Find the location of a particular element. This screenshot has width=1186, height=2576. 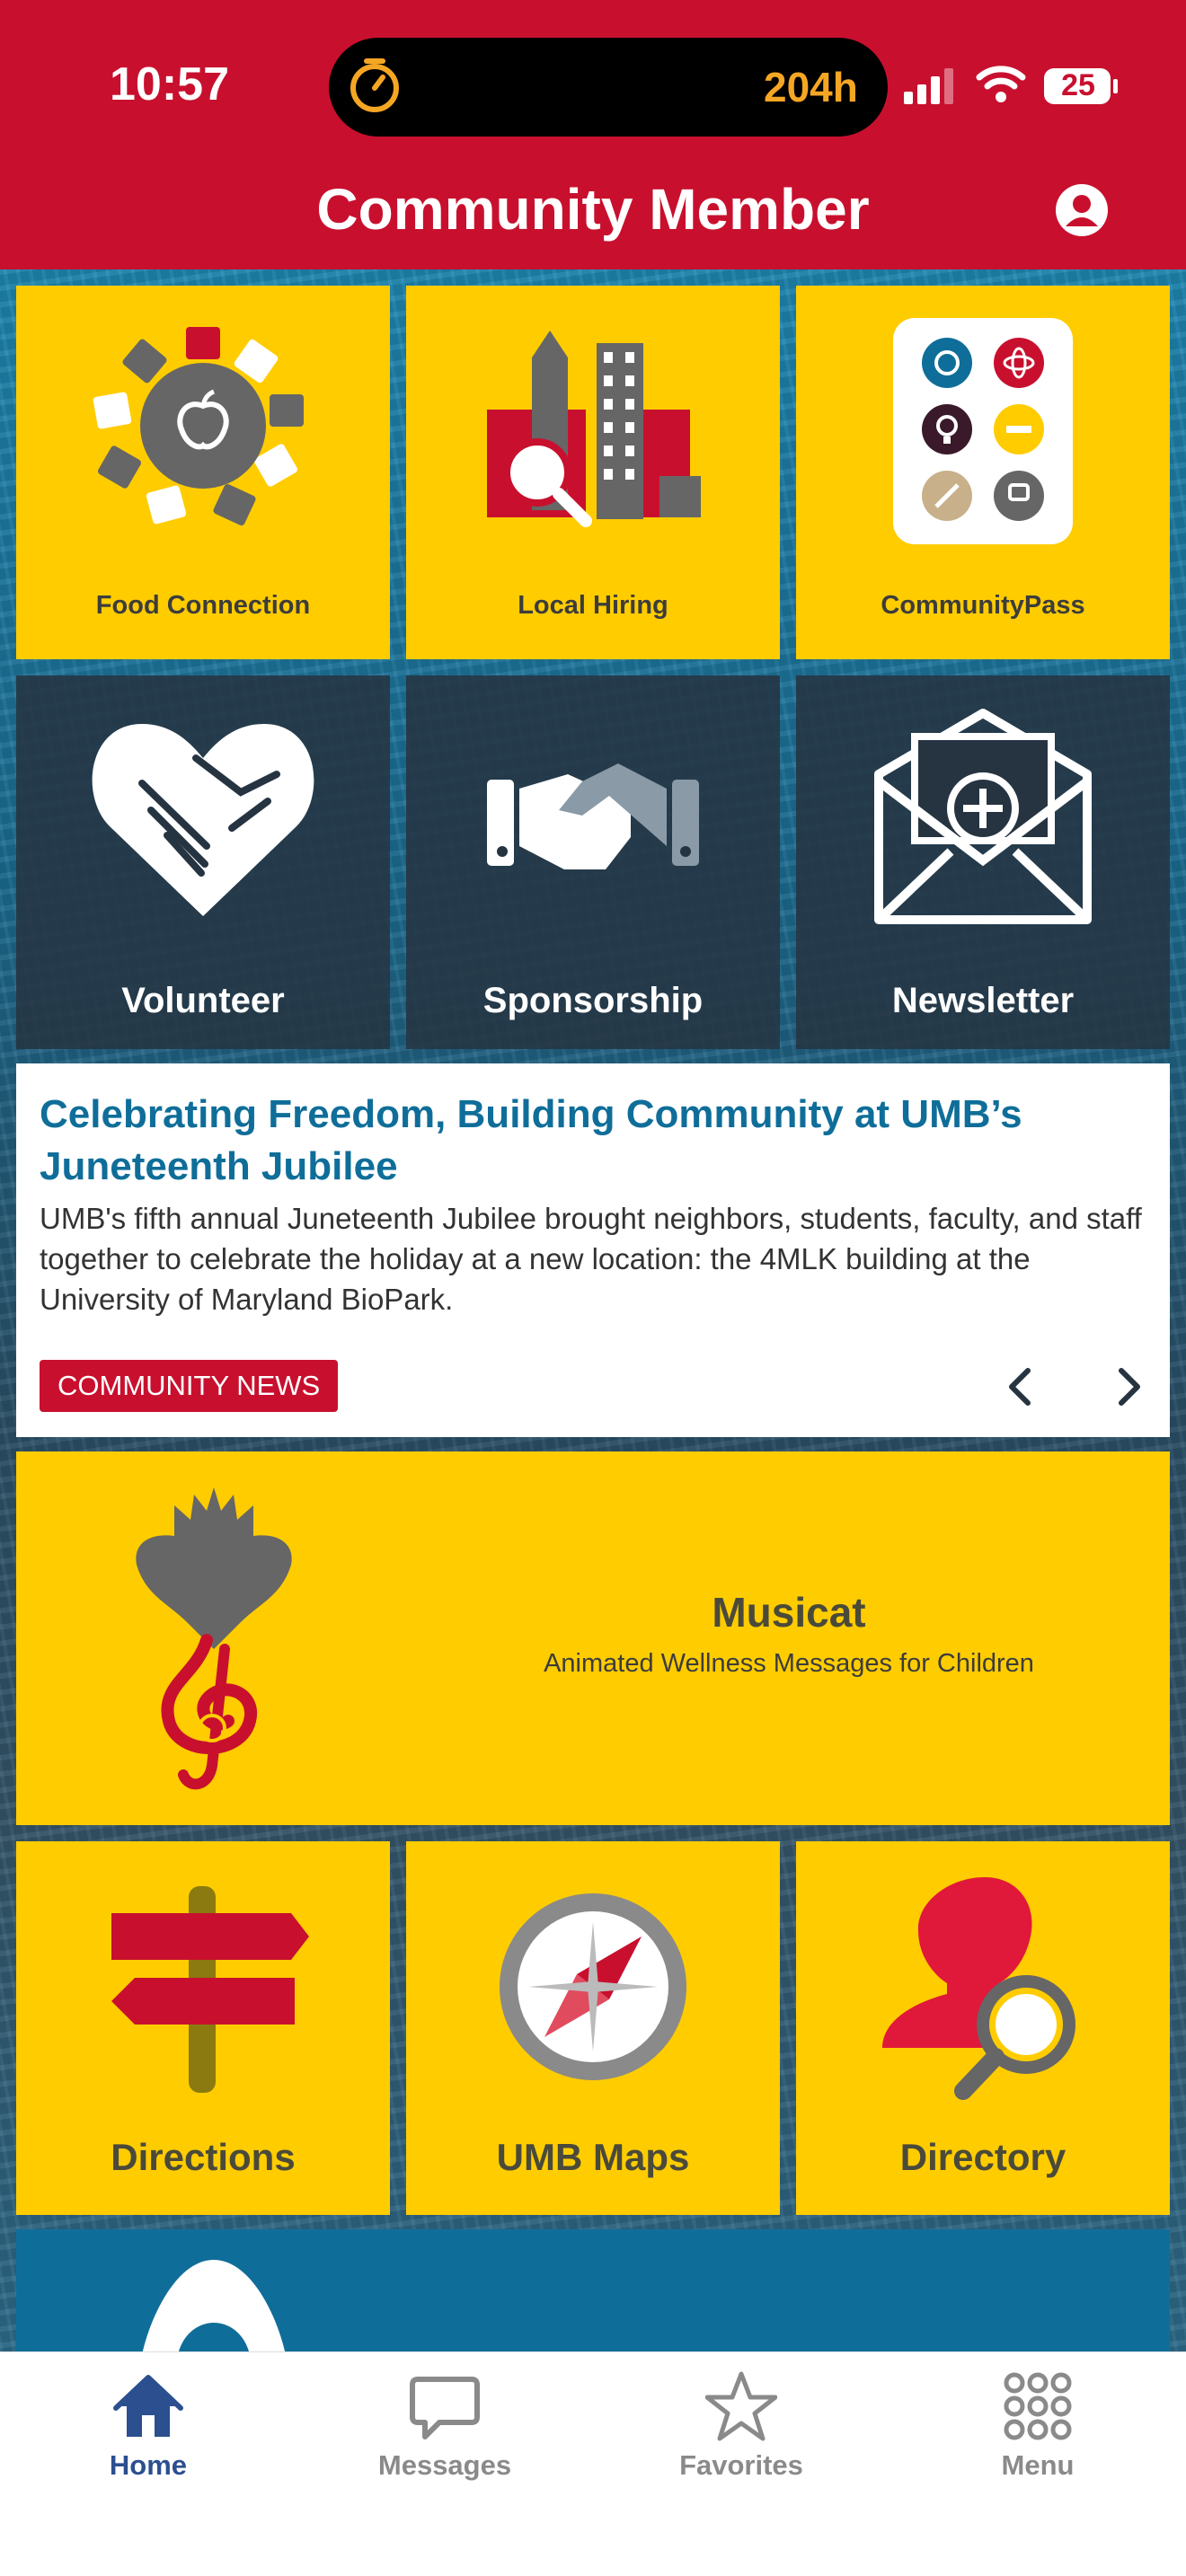

signpost-icon is located at coordinates (210, 1989).